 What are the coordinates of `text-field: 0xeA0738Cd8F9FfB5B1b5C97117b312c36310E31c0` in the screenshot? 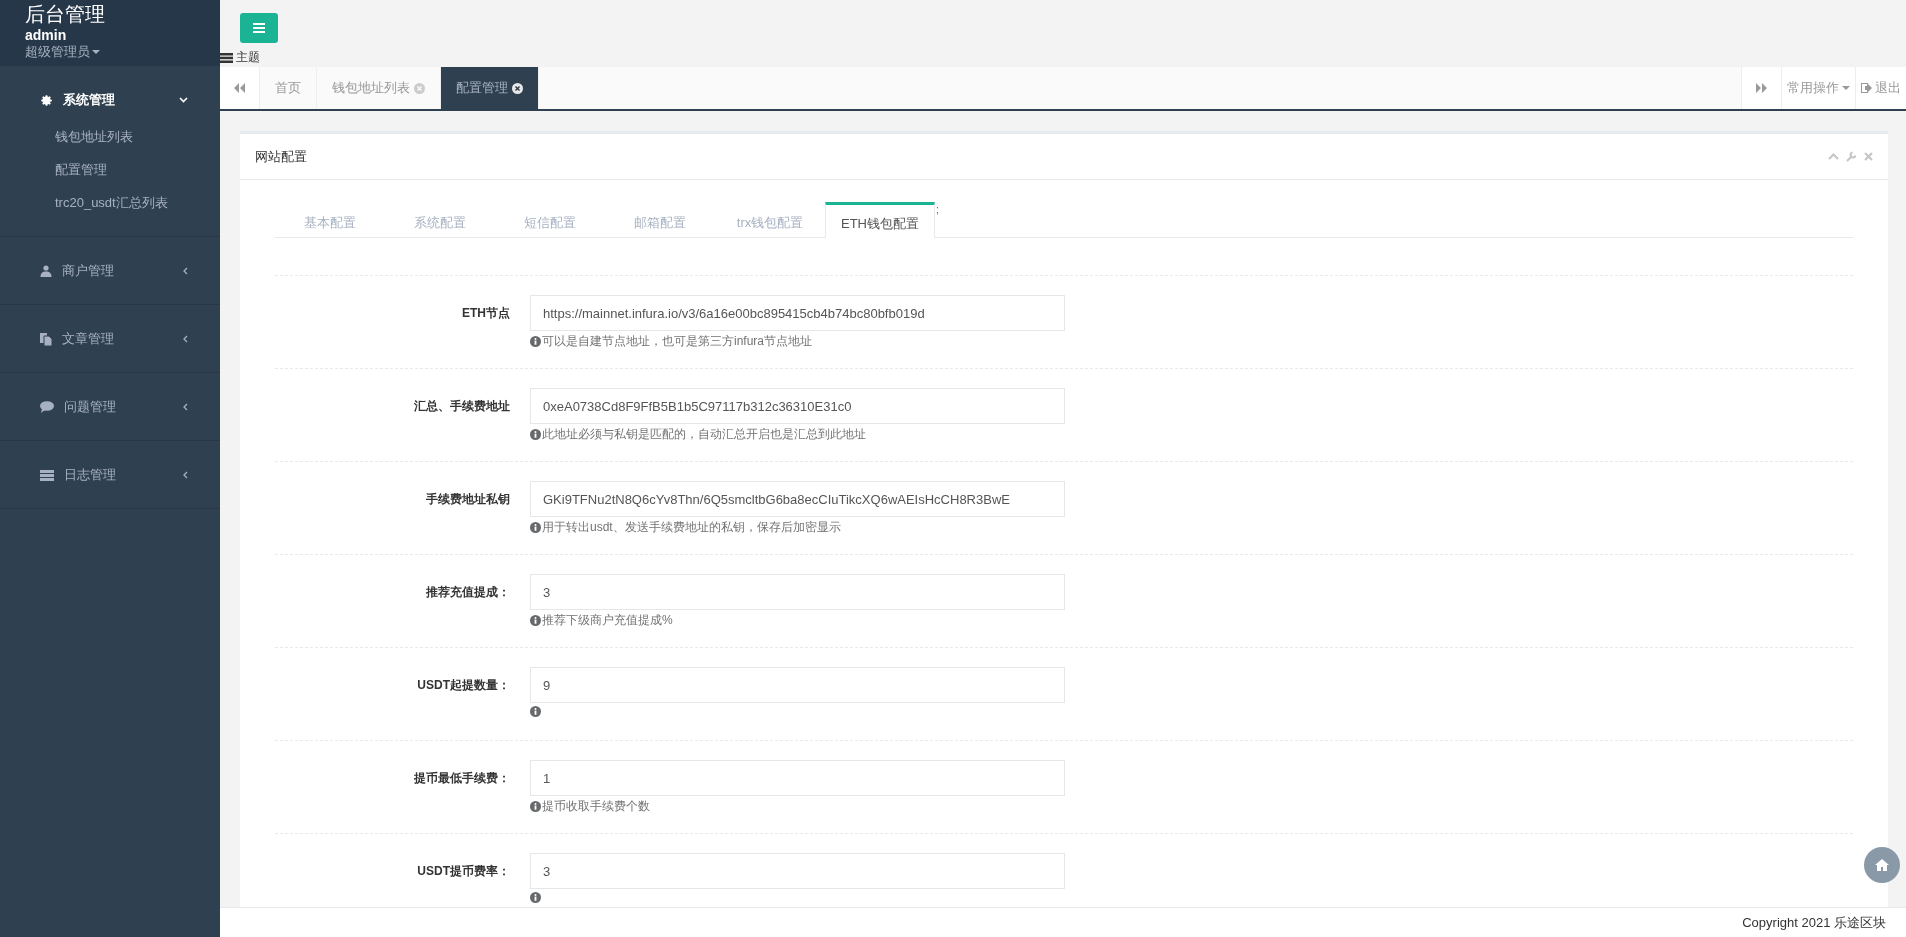 It's located at (797, 406).